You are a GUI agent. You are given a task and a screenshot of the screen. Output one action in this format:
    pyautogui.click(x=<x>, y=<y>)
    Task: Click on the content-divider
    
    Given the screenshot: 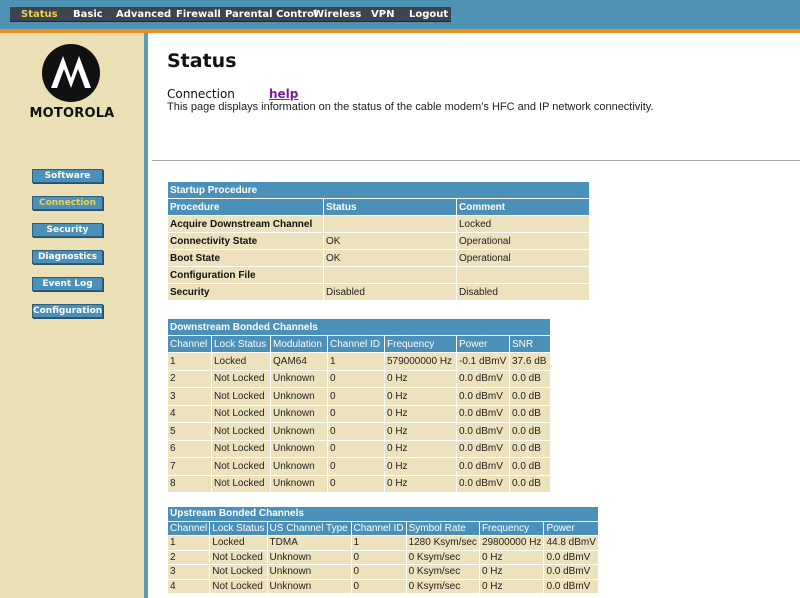 What is the action you would take?
    pyautogui.click(x=476, y=160)
    